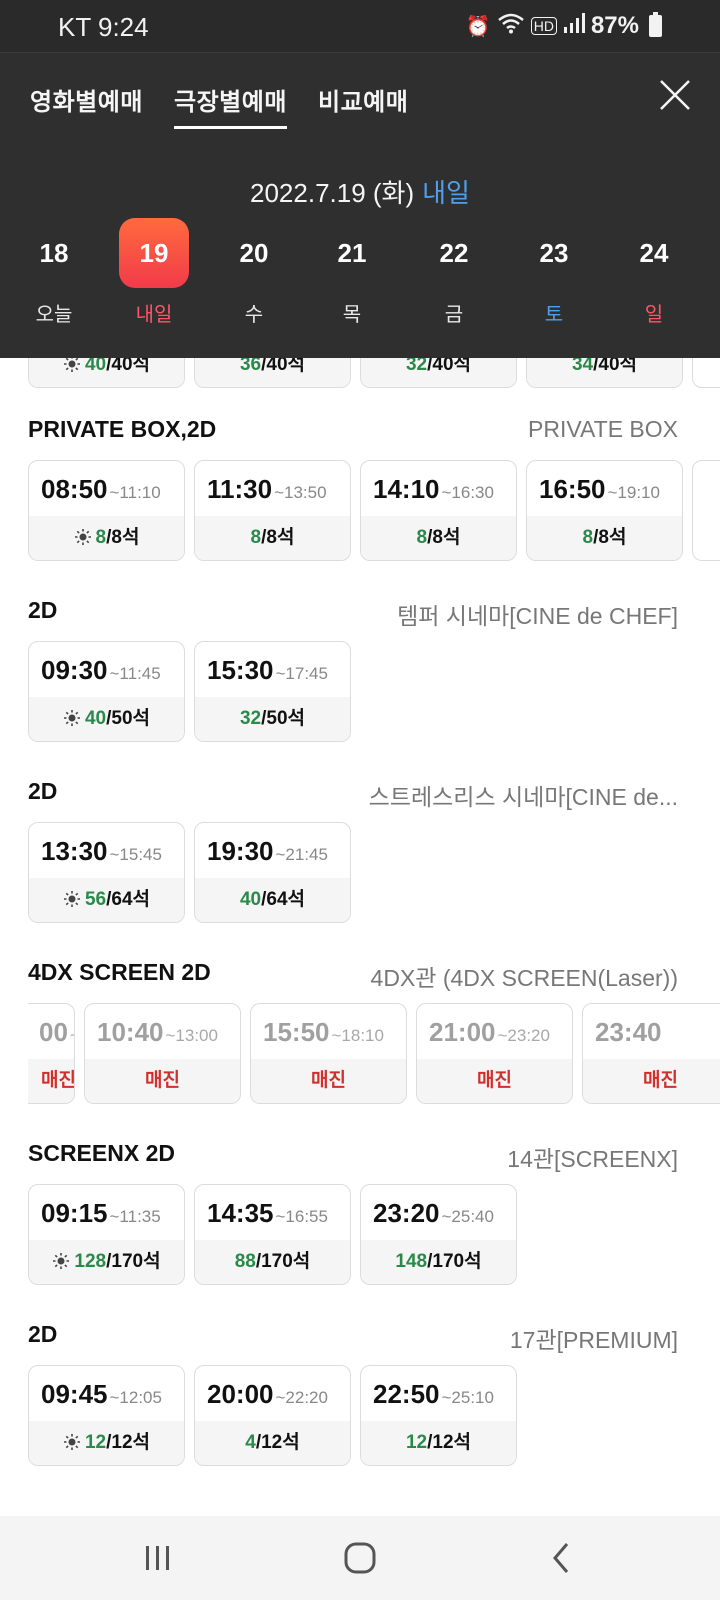 The width and height of the screenshot is (720, 1600). What do you see at coordinates (272, 691) in the screenshot?
I see `showtime-slot: 15:30 ~17:45 32/50석` at bounding box center [272, 691].